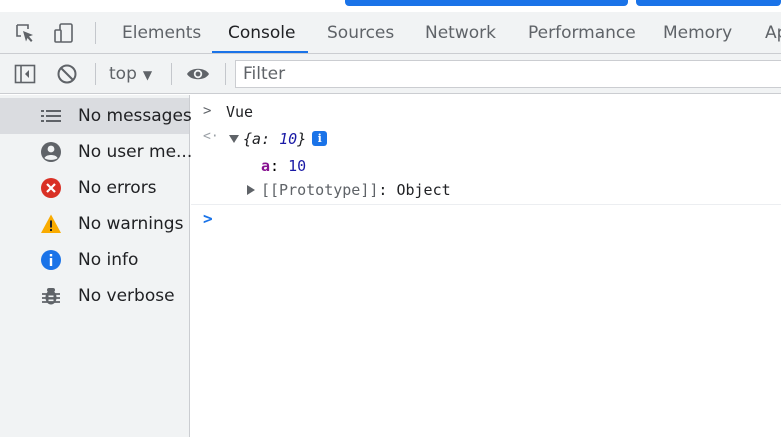 The width and height of the screenshot is (781, 437). Describe the element at coordinates (320, 138) in the screenshot. I see `info-badge-icon: i` at that location.